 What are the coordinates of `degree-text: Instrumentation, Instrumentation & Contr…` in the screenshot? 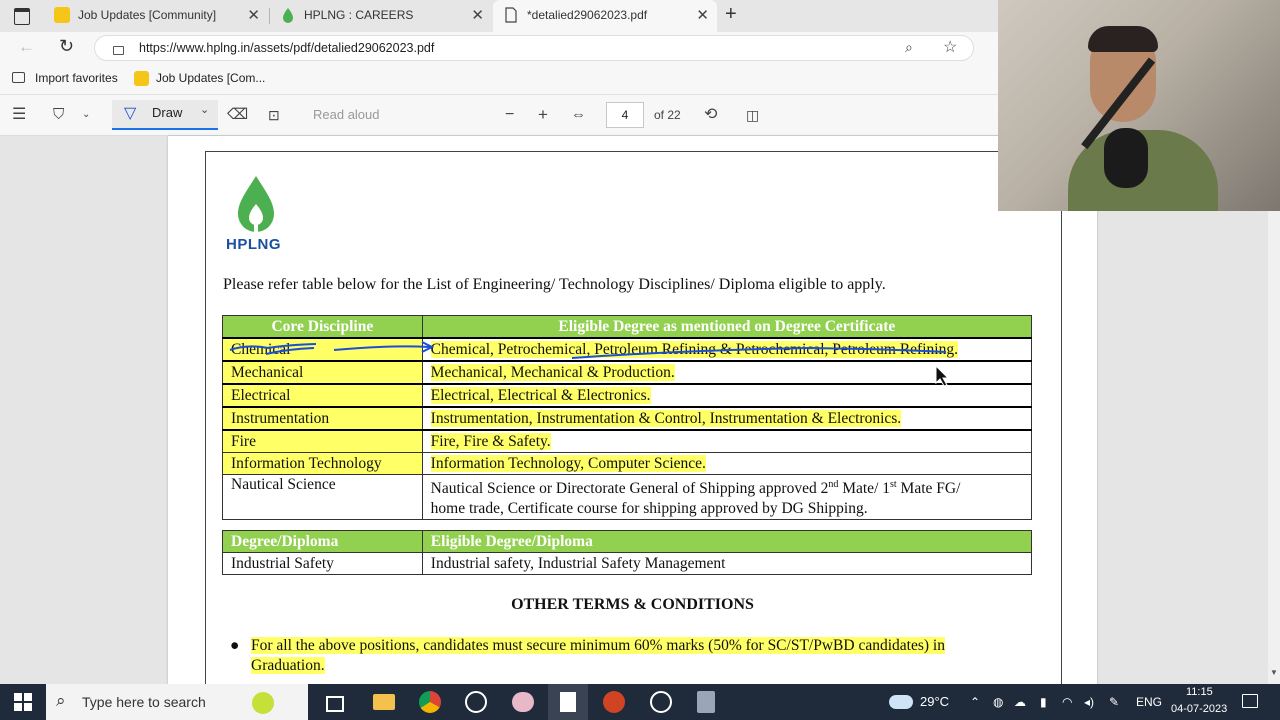 It's located at (666, 418).